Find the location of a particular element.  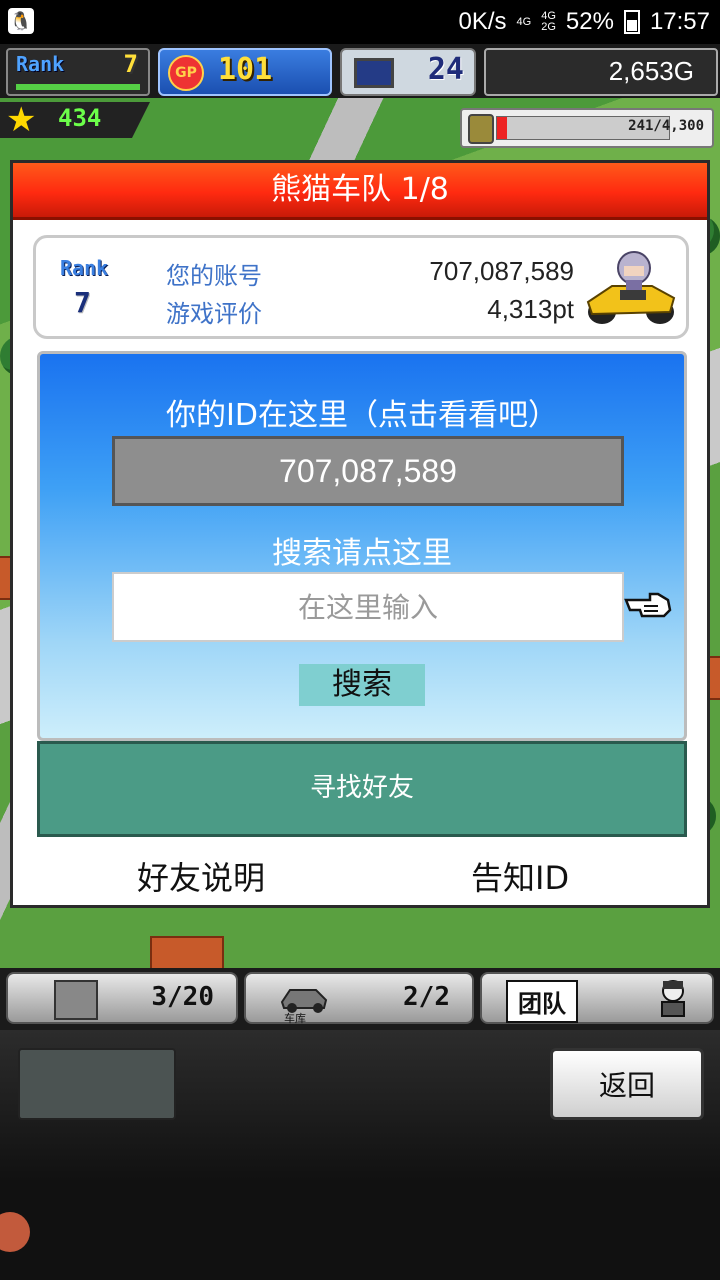

rating-value: 4,313pt is located at coordinates (530, 309).